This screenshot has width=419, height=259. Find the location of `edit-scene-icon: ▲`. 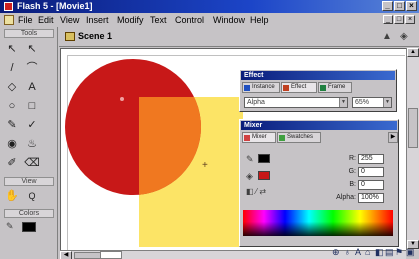

edit-scene-icon: ▲ is located at coordinates (389, 37).